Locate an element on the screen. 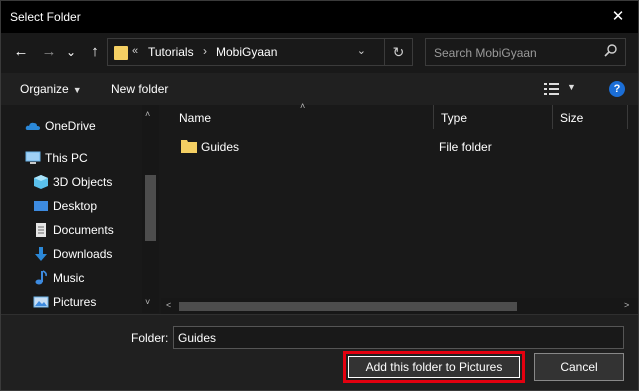 The height and width of the screenshot is (391, 639). up-arrow-icon: ↑ is located at coordinates (95, 52).